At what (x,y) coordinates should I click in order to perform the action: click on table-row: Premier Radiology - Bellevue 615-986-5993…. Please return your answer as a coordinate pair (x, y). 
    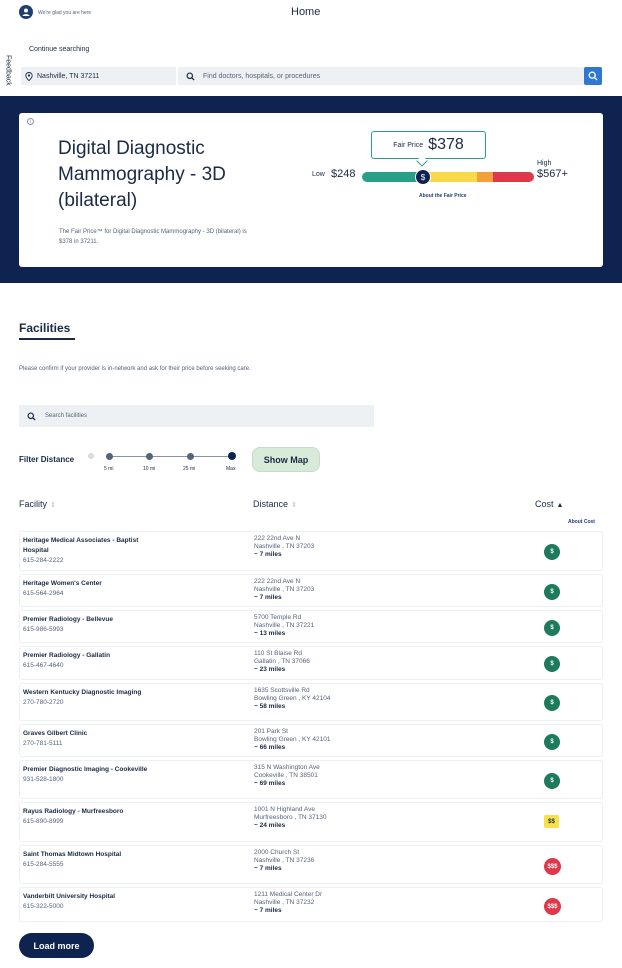
    Looking at the image, I should click on (311, 626).